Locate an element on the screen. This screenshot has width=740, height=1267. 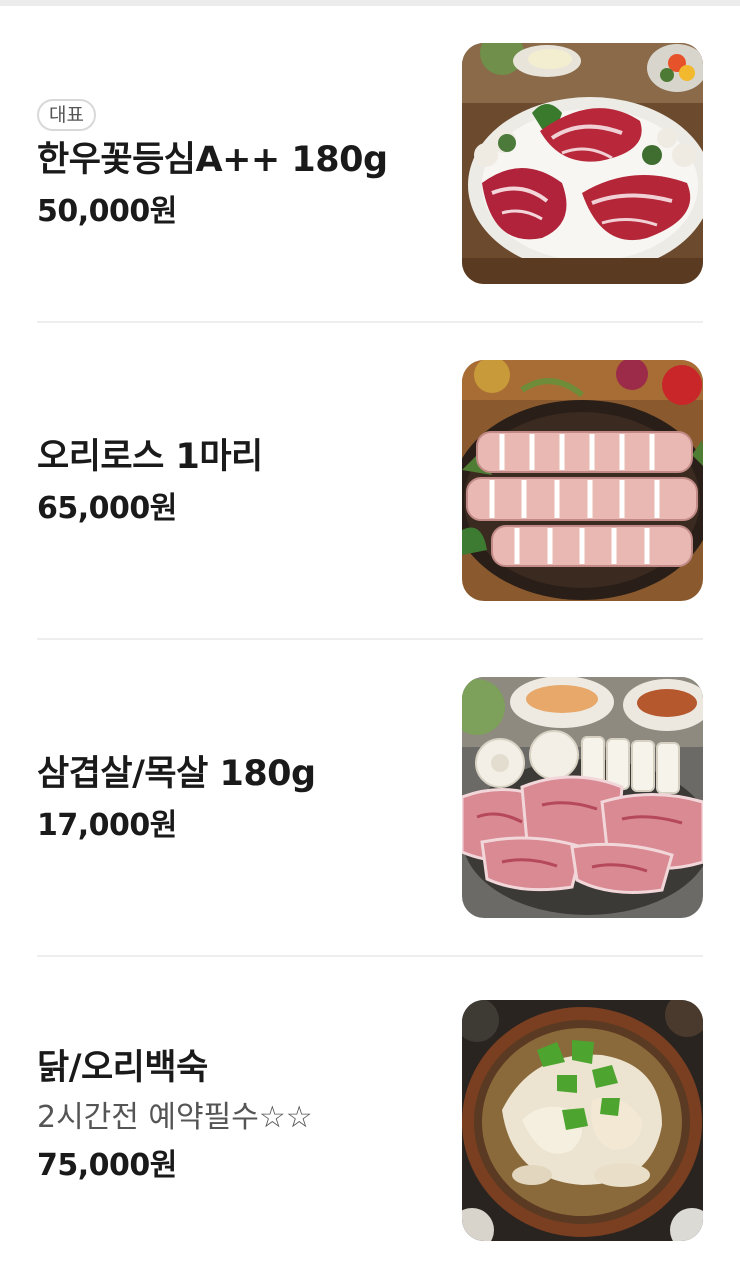
beef-ribeye-photo is located at coordinates (582, 163).